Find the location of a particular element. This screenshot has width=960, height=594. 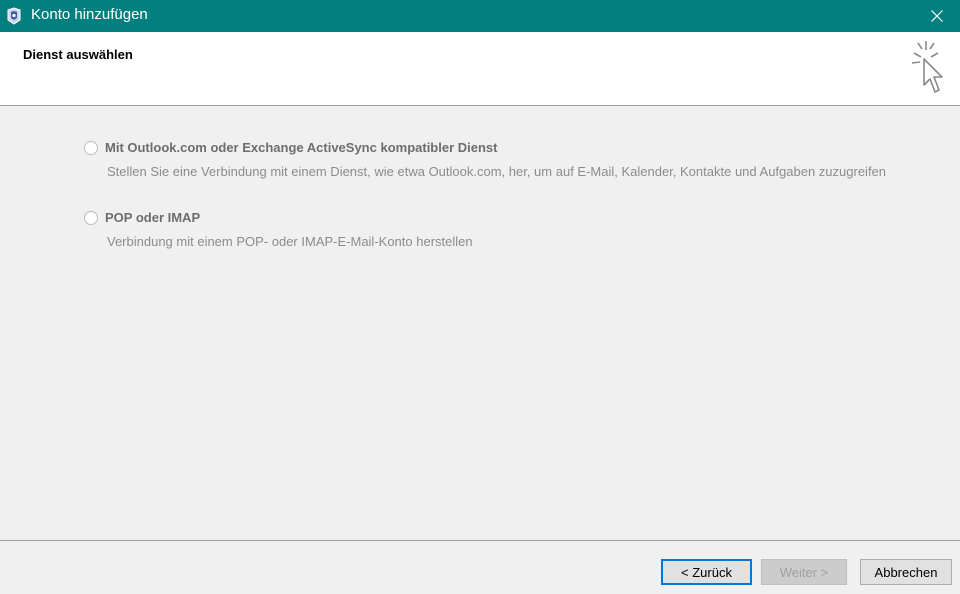

footer-divider is located at coordinates (480, 540).